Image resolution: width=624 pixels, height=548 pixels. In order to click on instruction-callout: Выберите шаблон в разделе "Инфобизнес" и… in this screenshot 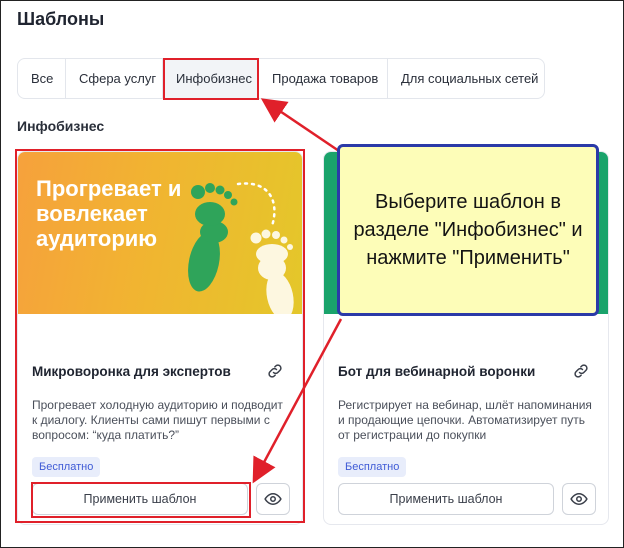, I will do `click(468, 230)`.